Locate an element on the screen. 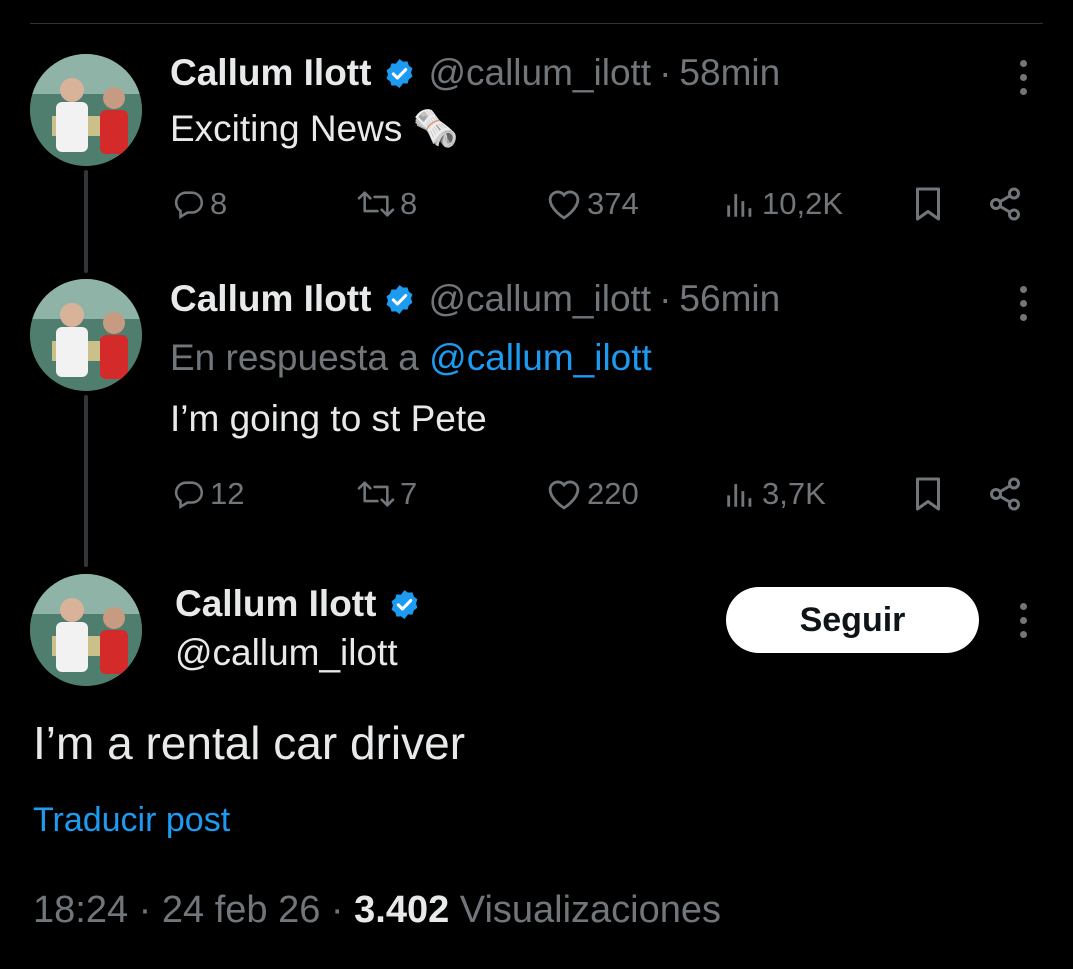  repost-count: 7 is located at coordinates (409, 493).